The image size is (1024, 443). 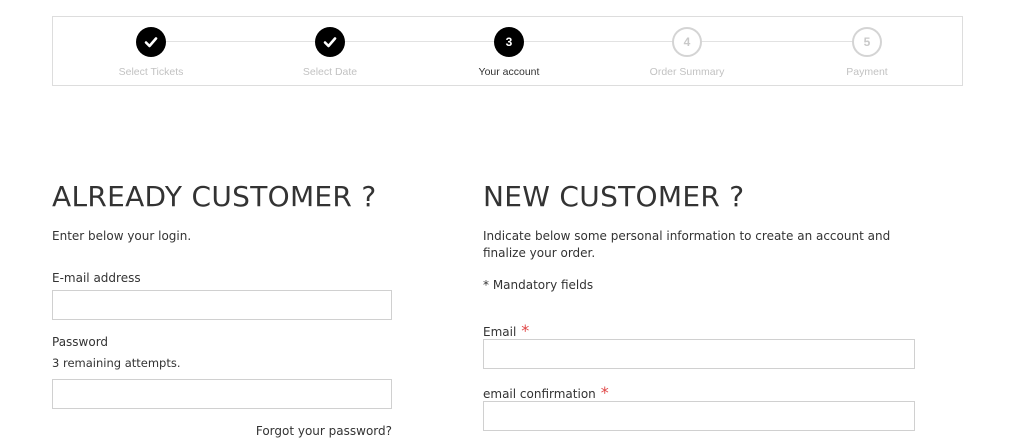 I want to click on step-your-account: 3 Your account, so click(x=509, y=52).